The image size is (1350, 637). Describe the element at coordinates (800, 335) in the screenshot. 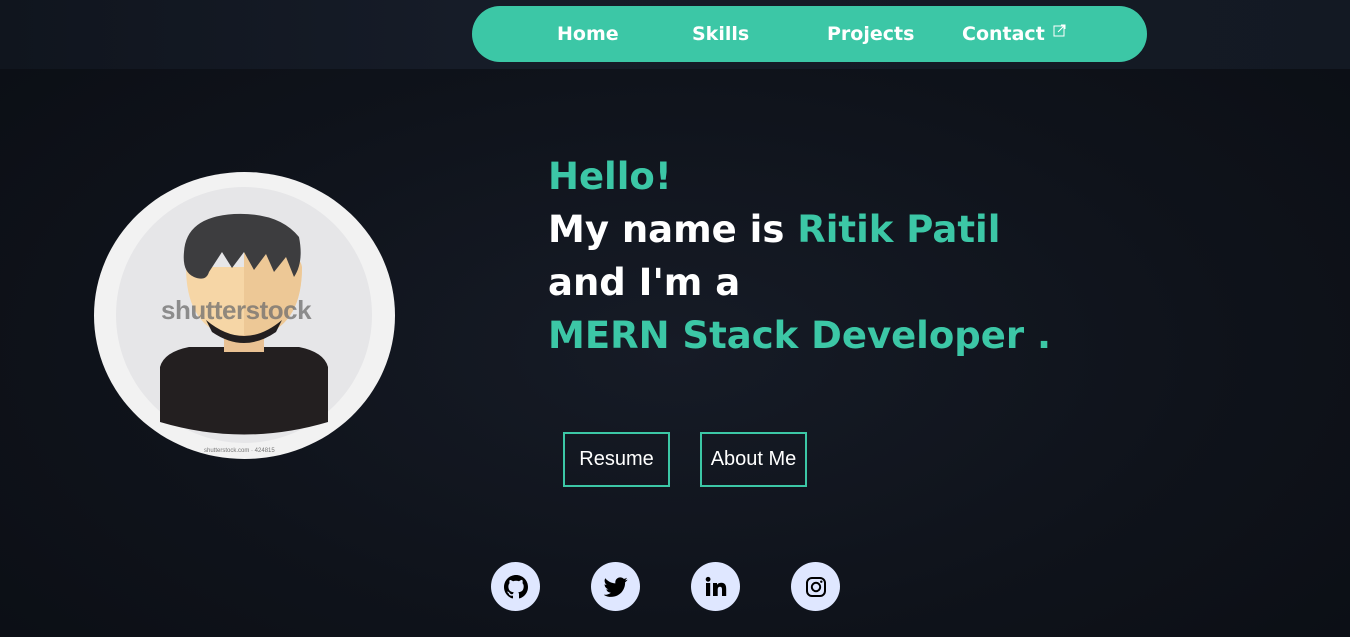

I see `hero-role: MERN Stack Developer .` at that location.